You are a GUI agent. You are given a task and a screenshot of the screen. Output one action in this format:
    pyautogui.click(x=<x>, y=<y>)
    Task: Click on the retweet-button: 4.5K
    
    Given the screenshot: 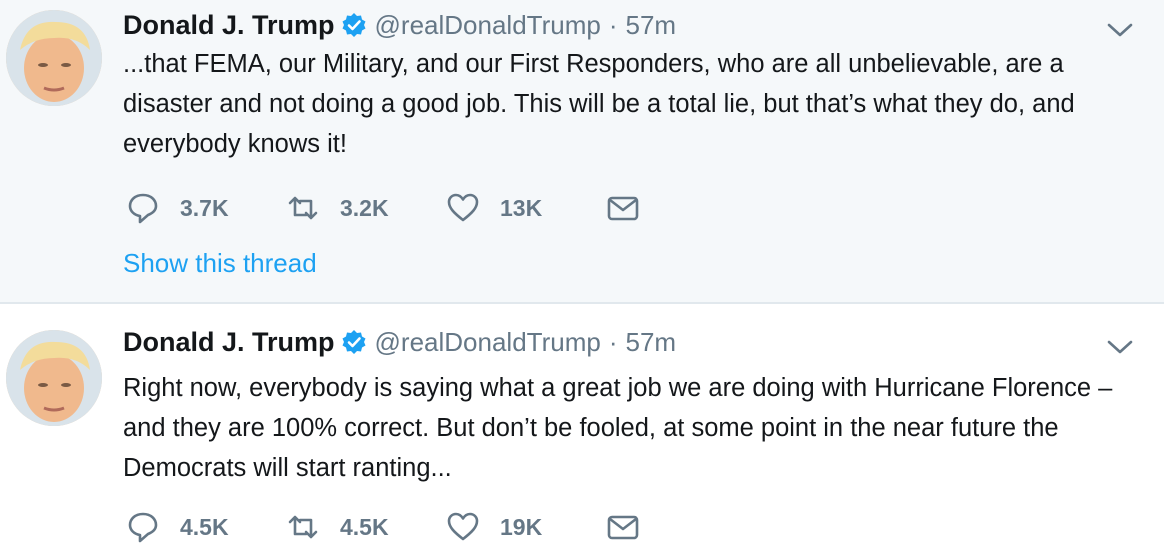 What is the action you would take?
    pyautogui.click(x=366, y=527)
    